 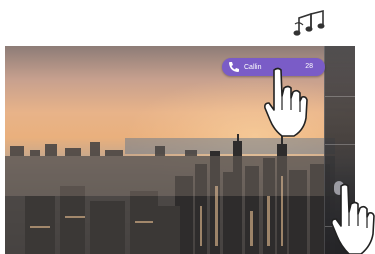 What do you see at coordinates (234, 67) in the screenshot?
I see `phone-icon` at bounding box center [234, 67].